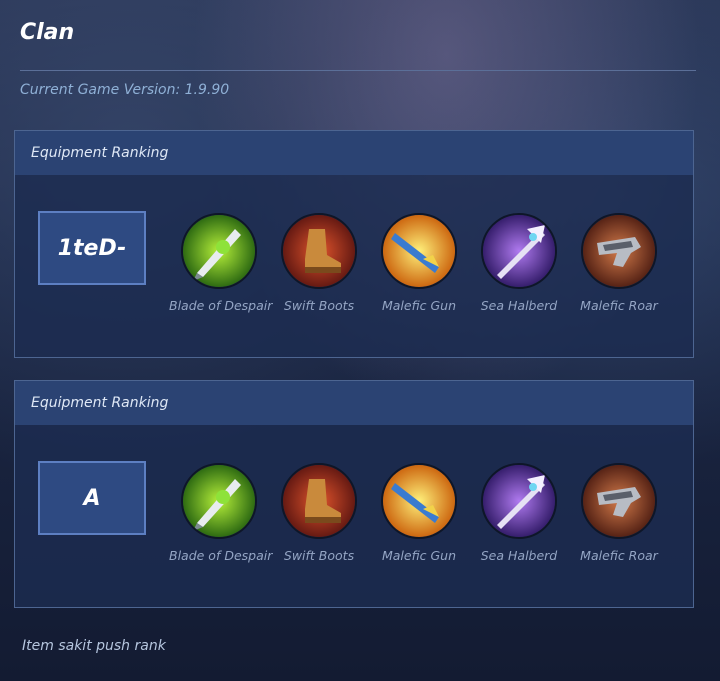 Image resolution: width=720 pixels, height=681 pixels. Describe the element at coordinates (47, 32) in the screenshot. I see `page-title: Clan` at that location.